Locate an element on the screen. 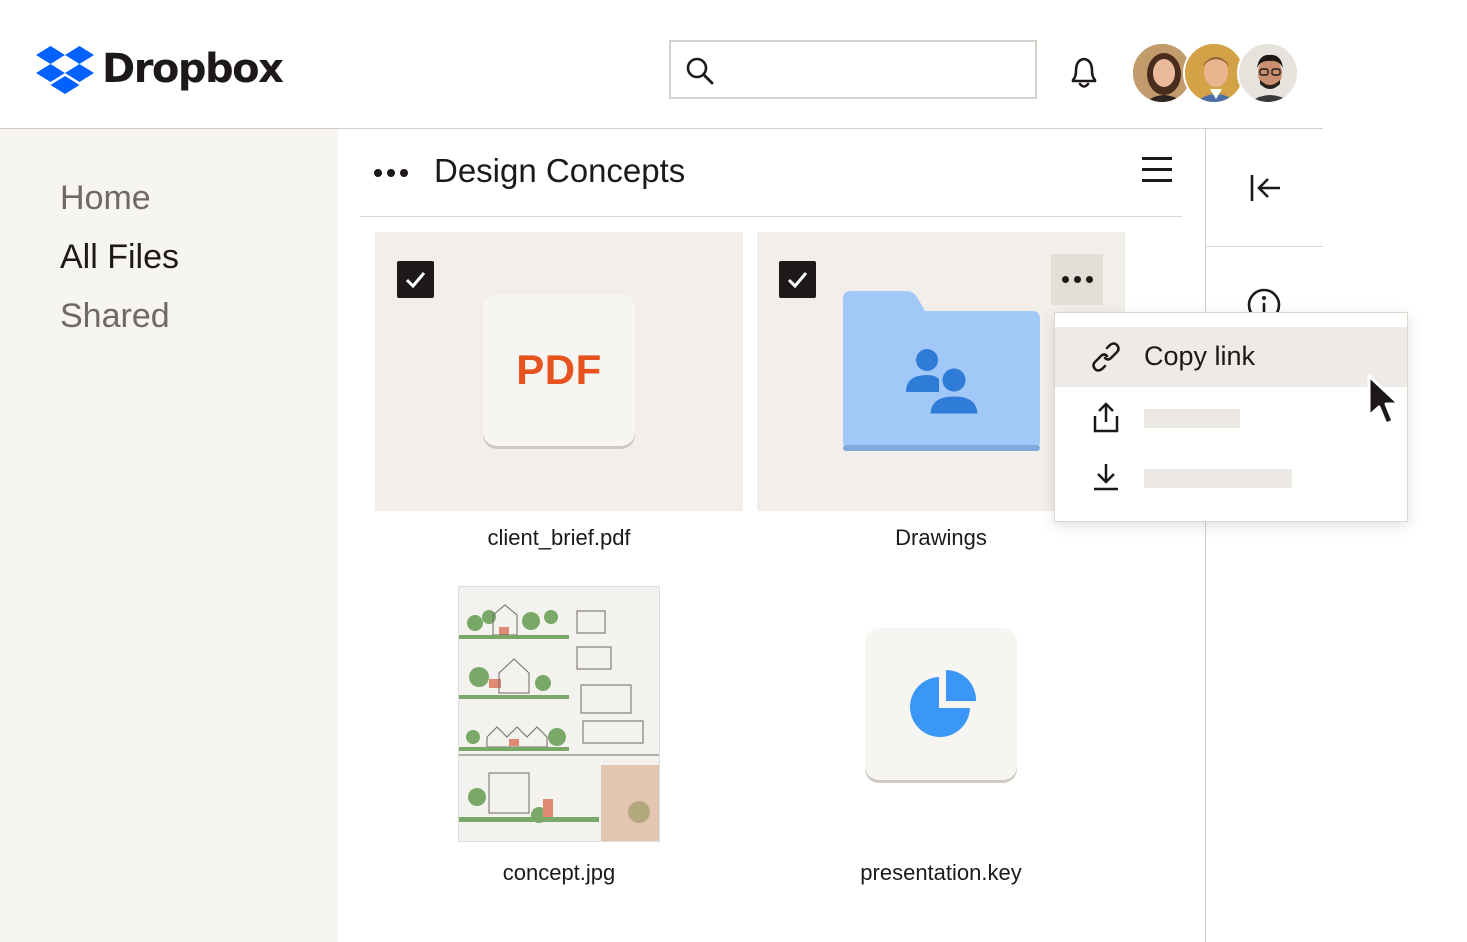 The image size is (1467, 942). top-header: Dropbox is located at coordinates (661, 64).